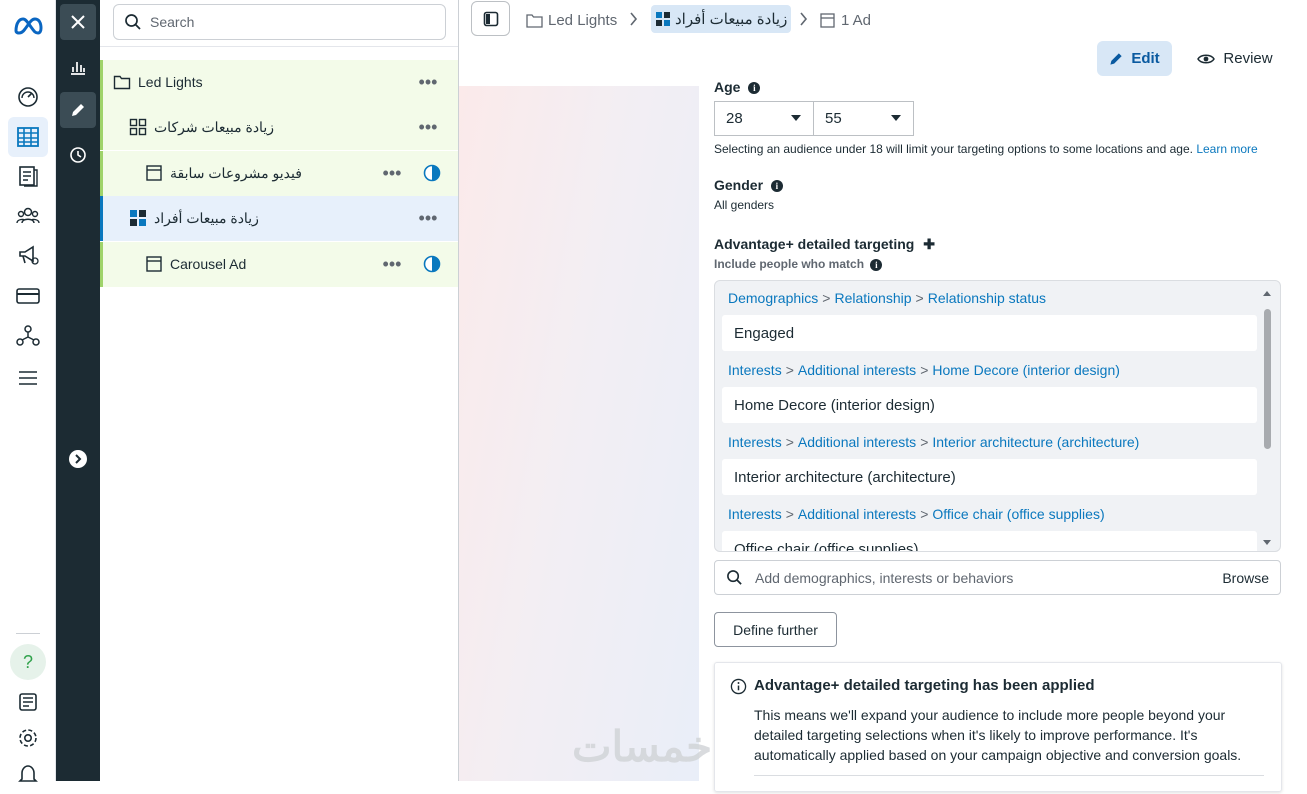 This screenshot has width=1307, height=794. I want to click on add-targeting-placeholder: Add demographics, interests or behaviors, so click(884, 578).